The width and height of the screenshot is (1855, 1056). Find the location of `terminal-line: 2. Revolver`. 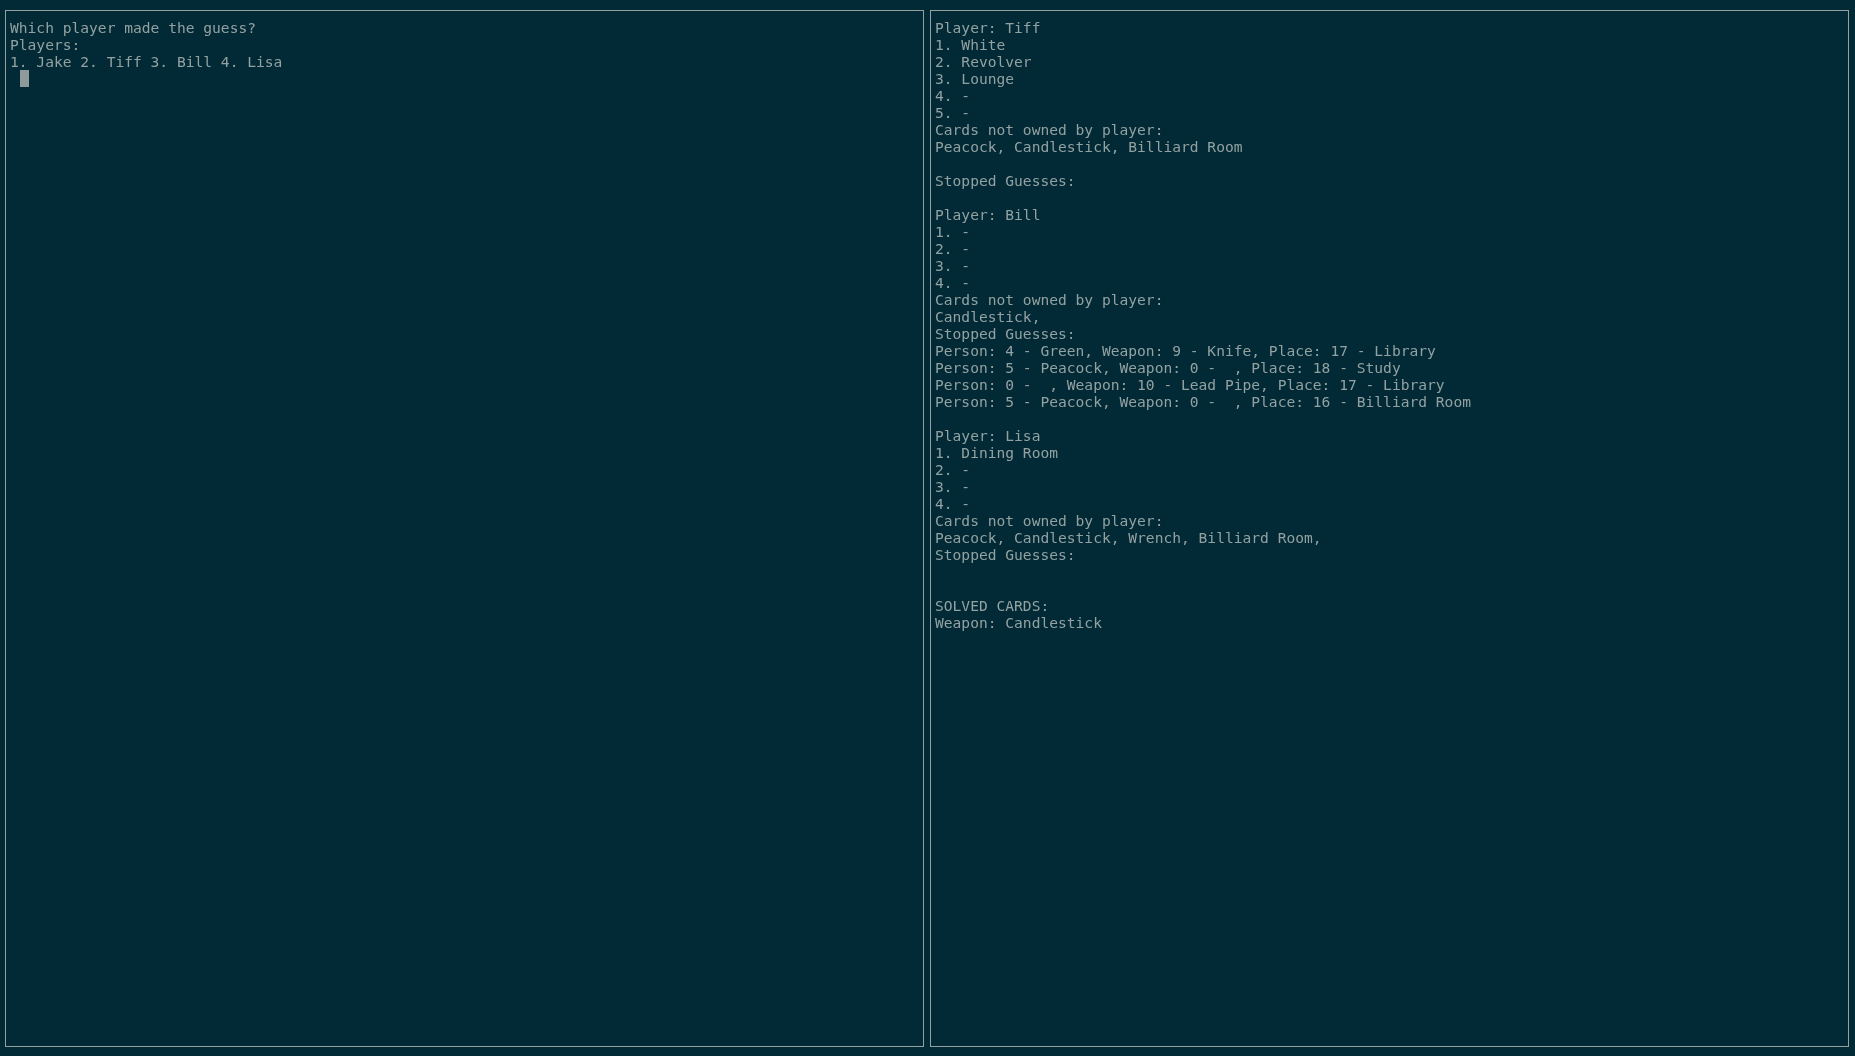

terminal-line: 2. Revolver is located at coordinates (984, 61).